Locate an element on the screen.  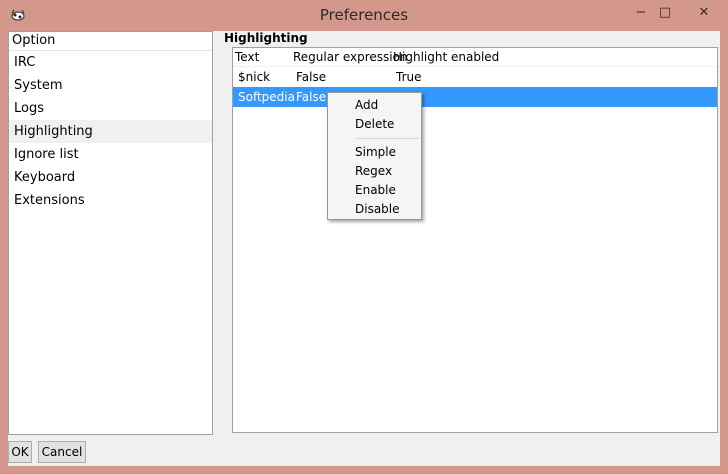
menu-item-regex: Regex is located at coordinates (374, 171).